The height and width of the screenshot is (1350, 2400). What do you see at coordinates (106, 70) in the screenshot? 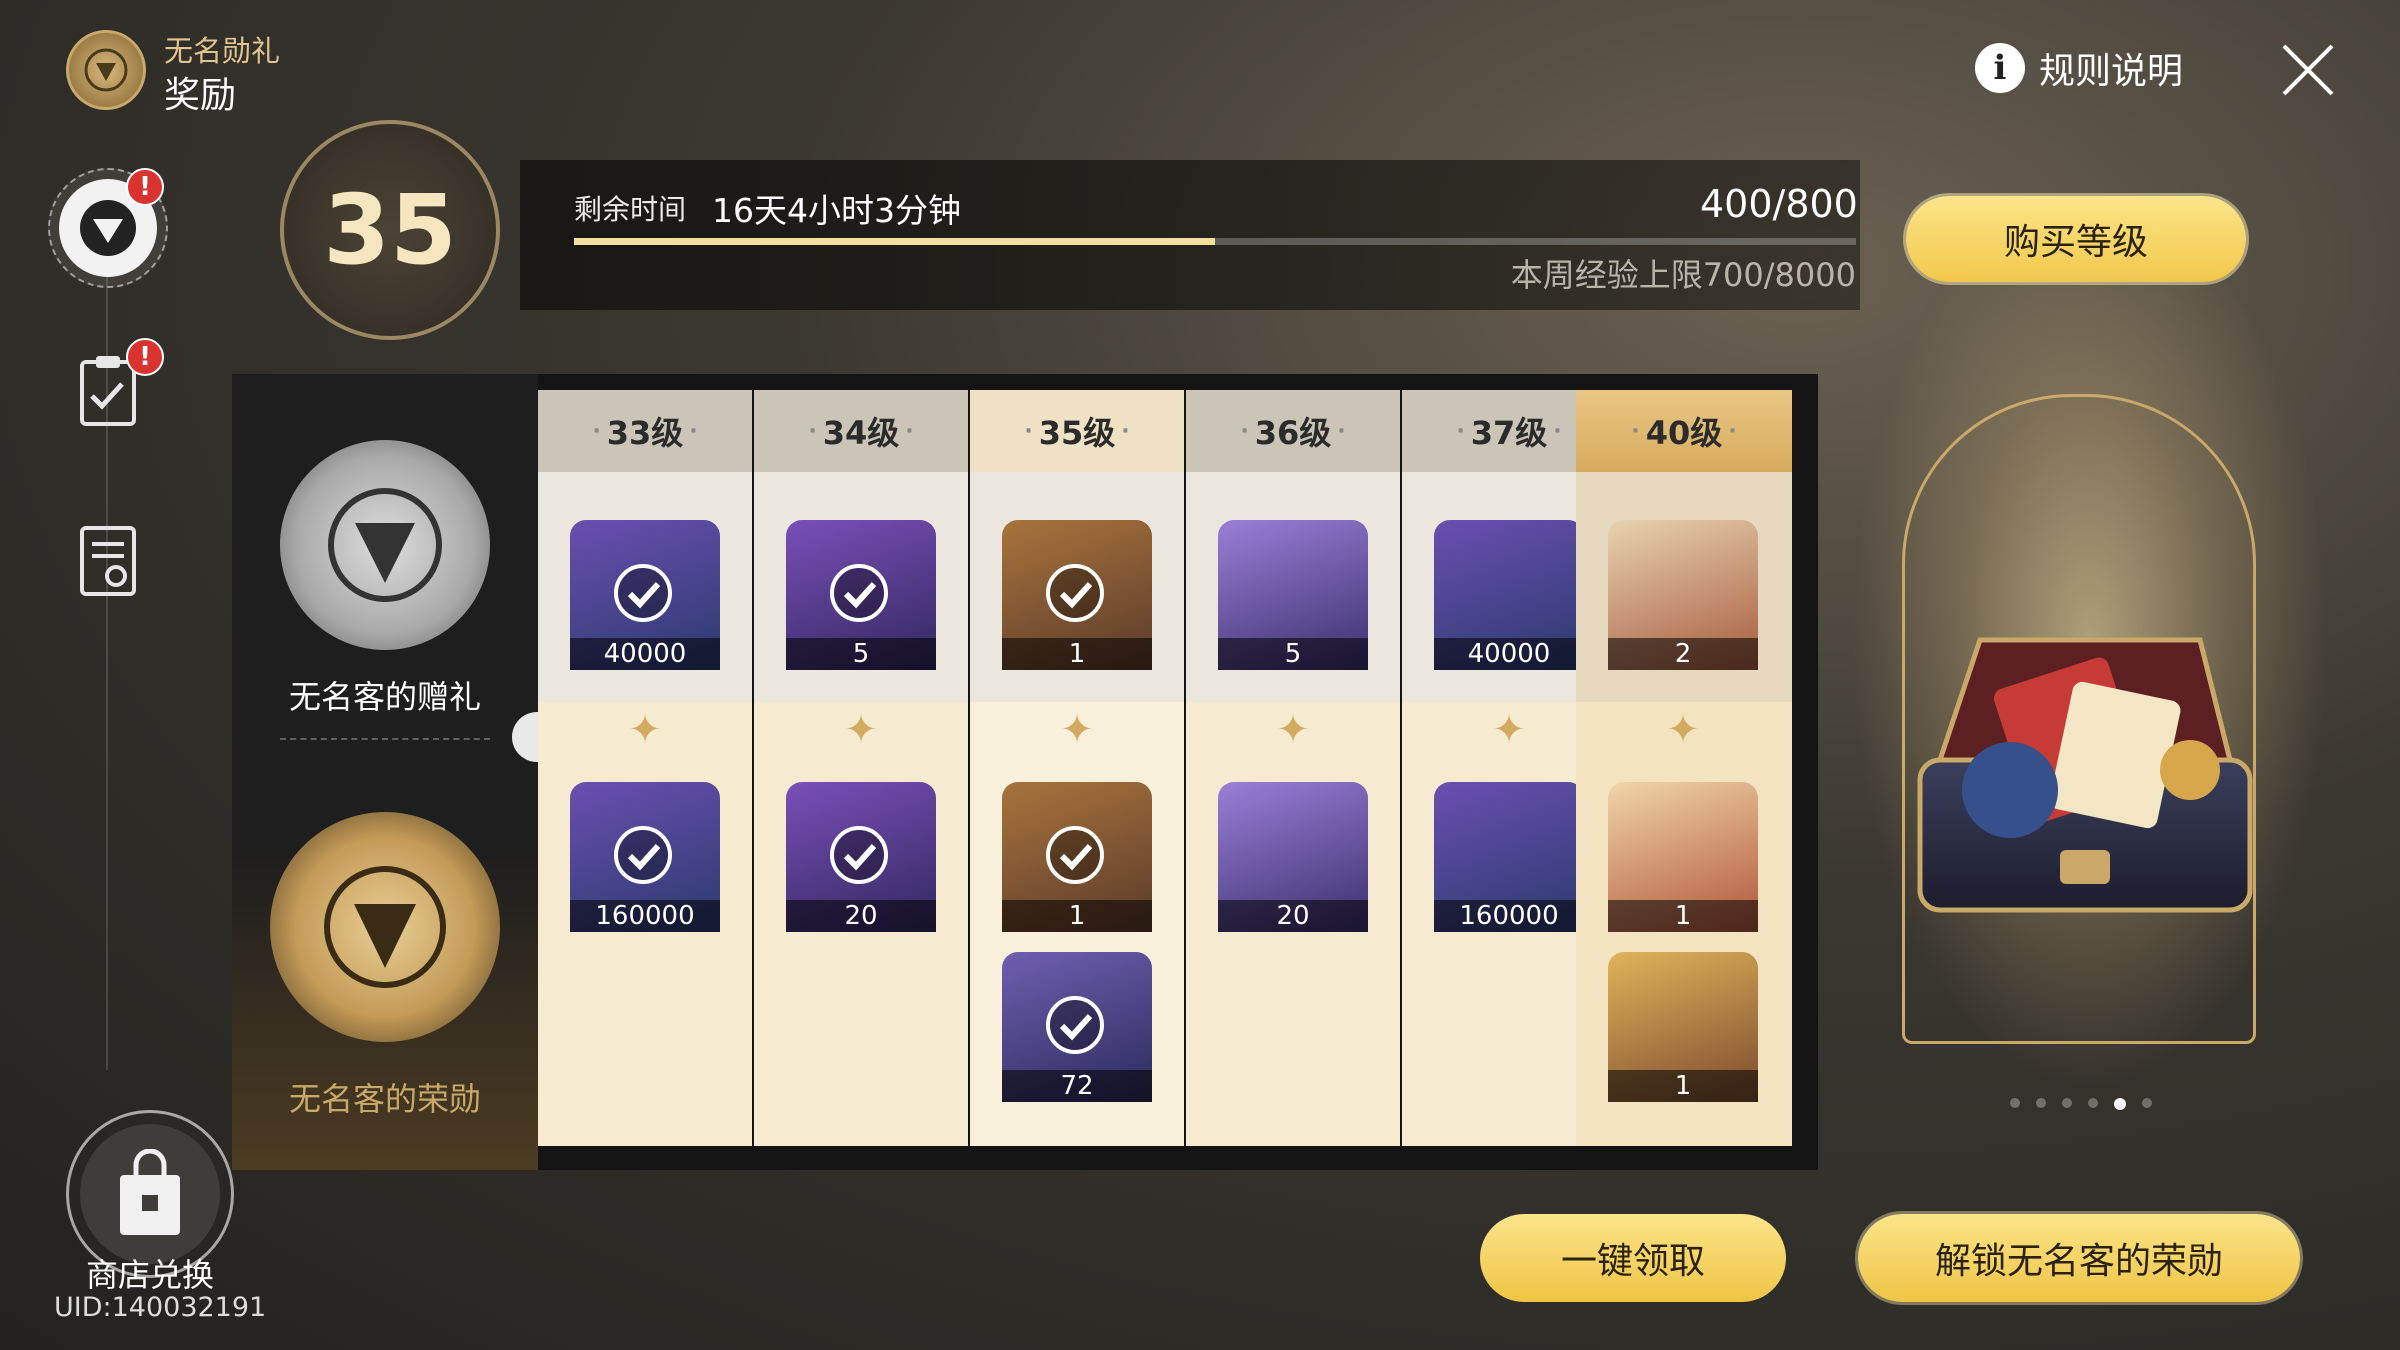
I see `honor-logo-icon` at bounding box center [106, 70].